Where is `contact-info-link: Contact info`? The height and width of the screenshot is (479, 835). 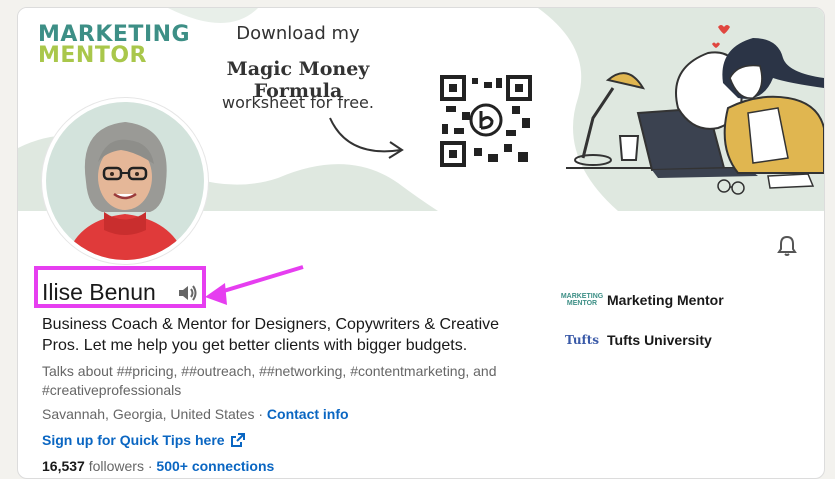 contact-info-link: Contact info is located at coordinates (308, 414).